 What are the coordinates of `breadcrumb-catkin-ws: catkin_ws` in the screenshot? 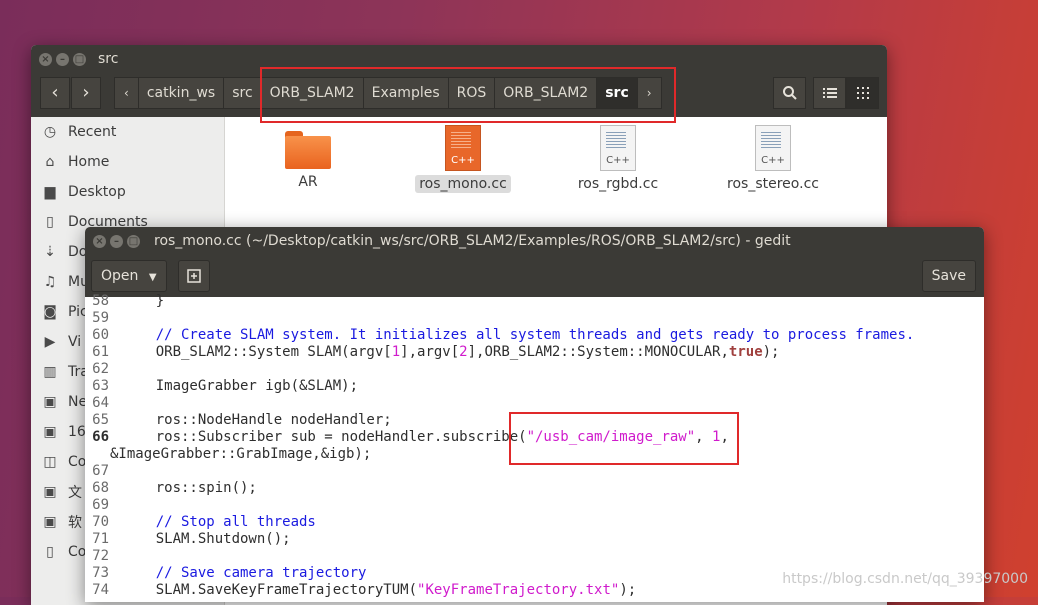 It's located at (182, 93).